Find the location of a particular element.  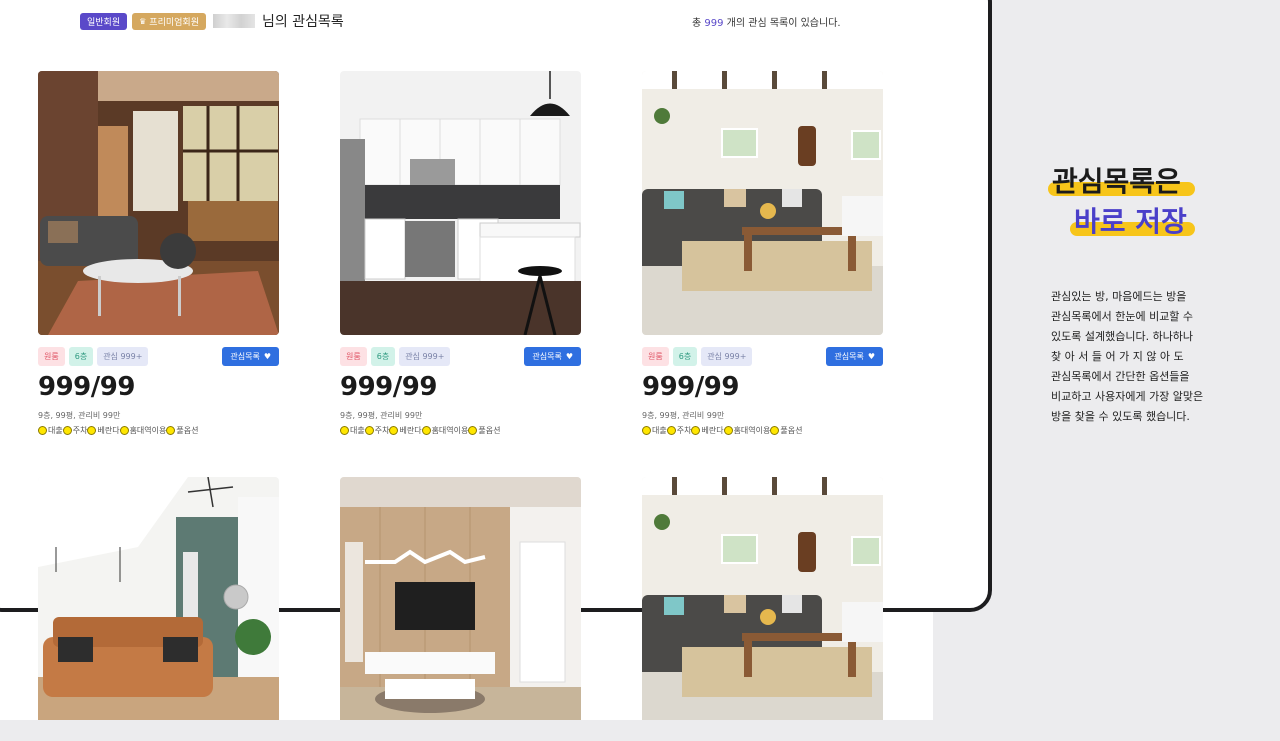

promo-title: 관심목록은 바로 저장 is located at coordinates (1121, 202).